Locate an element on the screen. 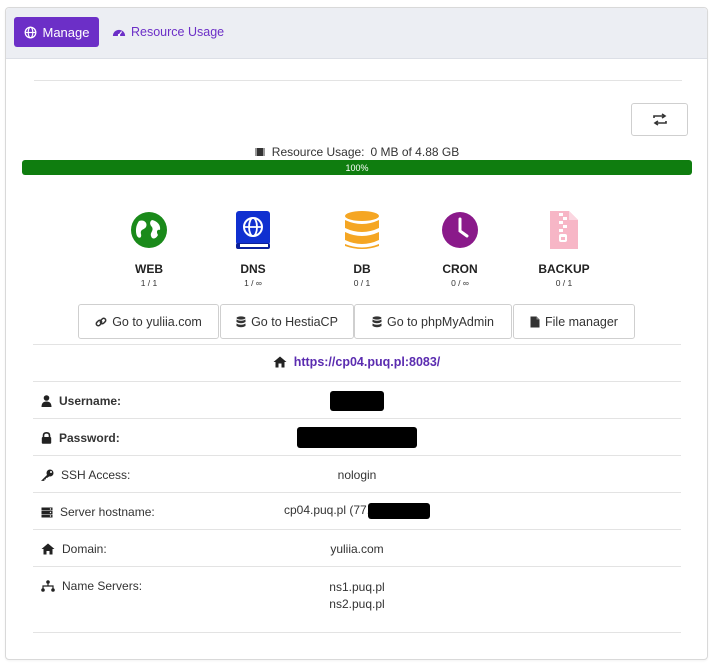 The image size is (716, 667). file-manager-button: File manager is located at coordinates (574, 321).